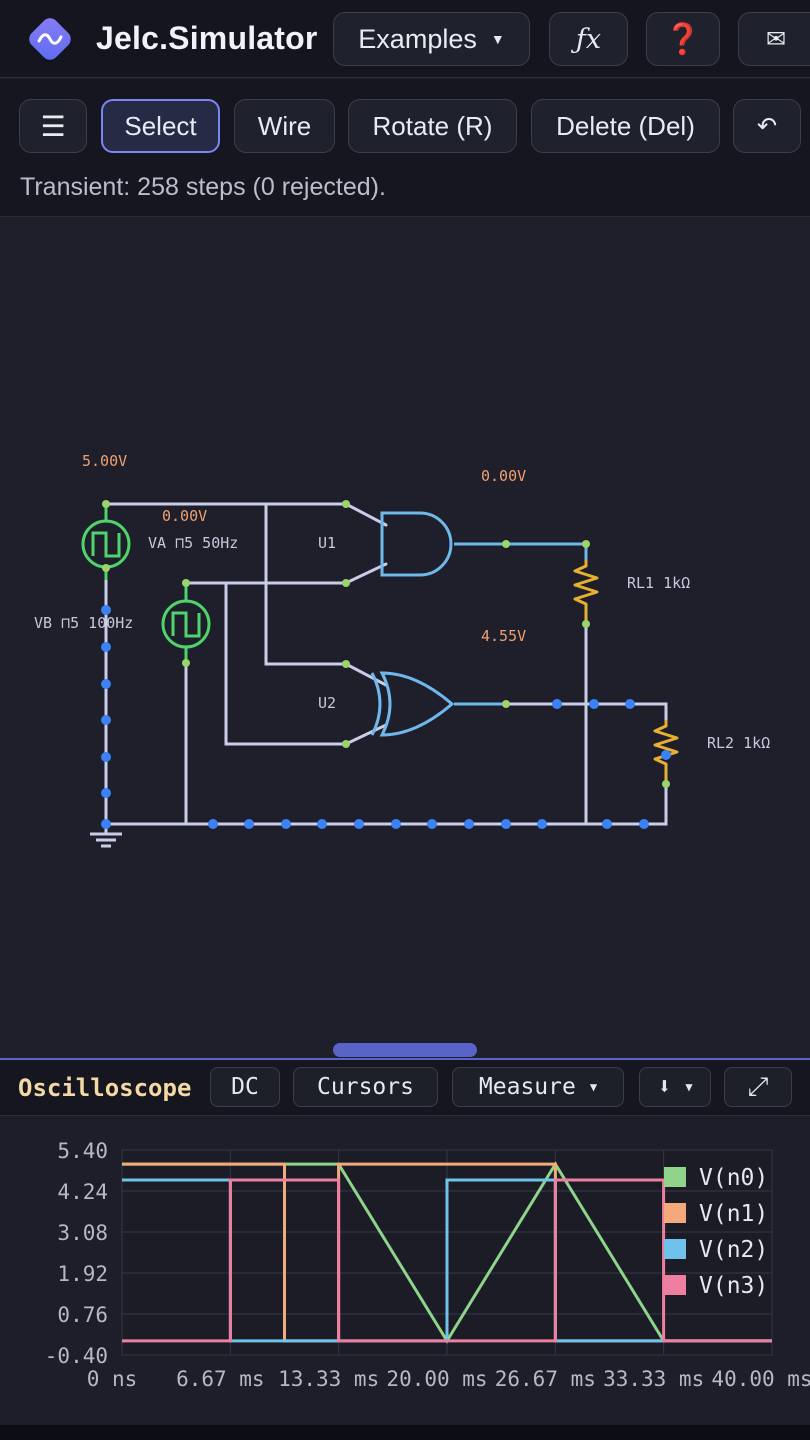 This screenshot has width=810, height=1440. I want to click on app-bar: Jelc.Simulator Examples ▼ ƒx ❓ ✉, so click(405, 39).